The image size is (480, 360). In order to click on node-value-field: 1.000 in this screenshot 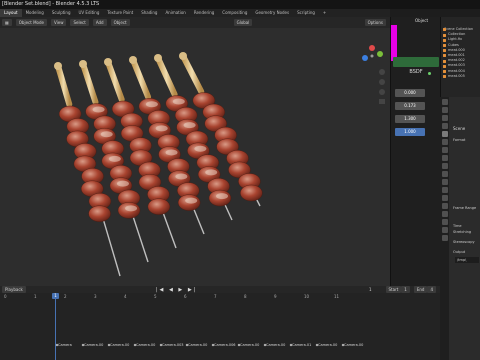, I will do `click(410, 132)`.